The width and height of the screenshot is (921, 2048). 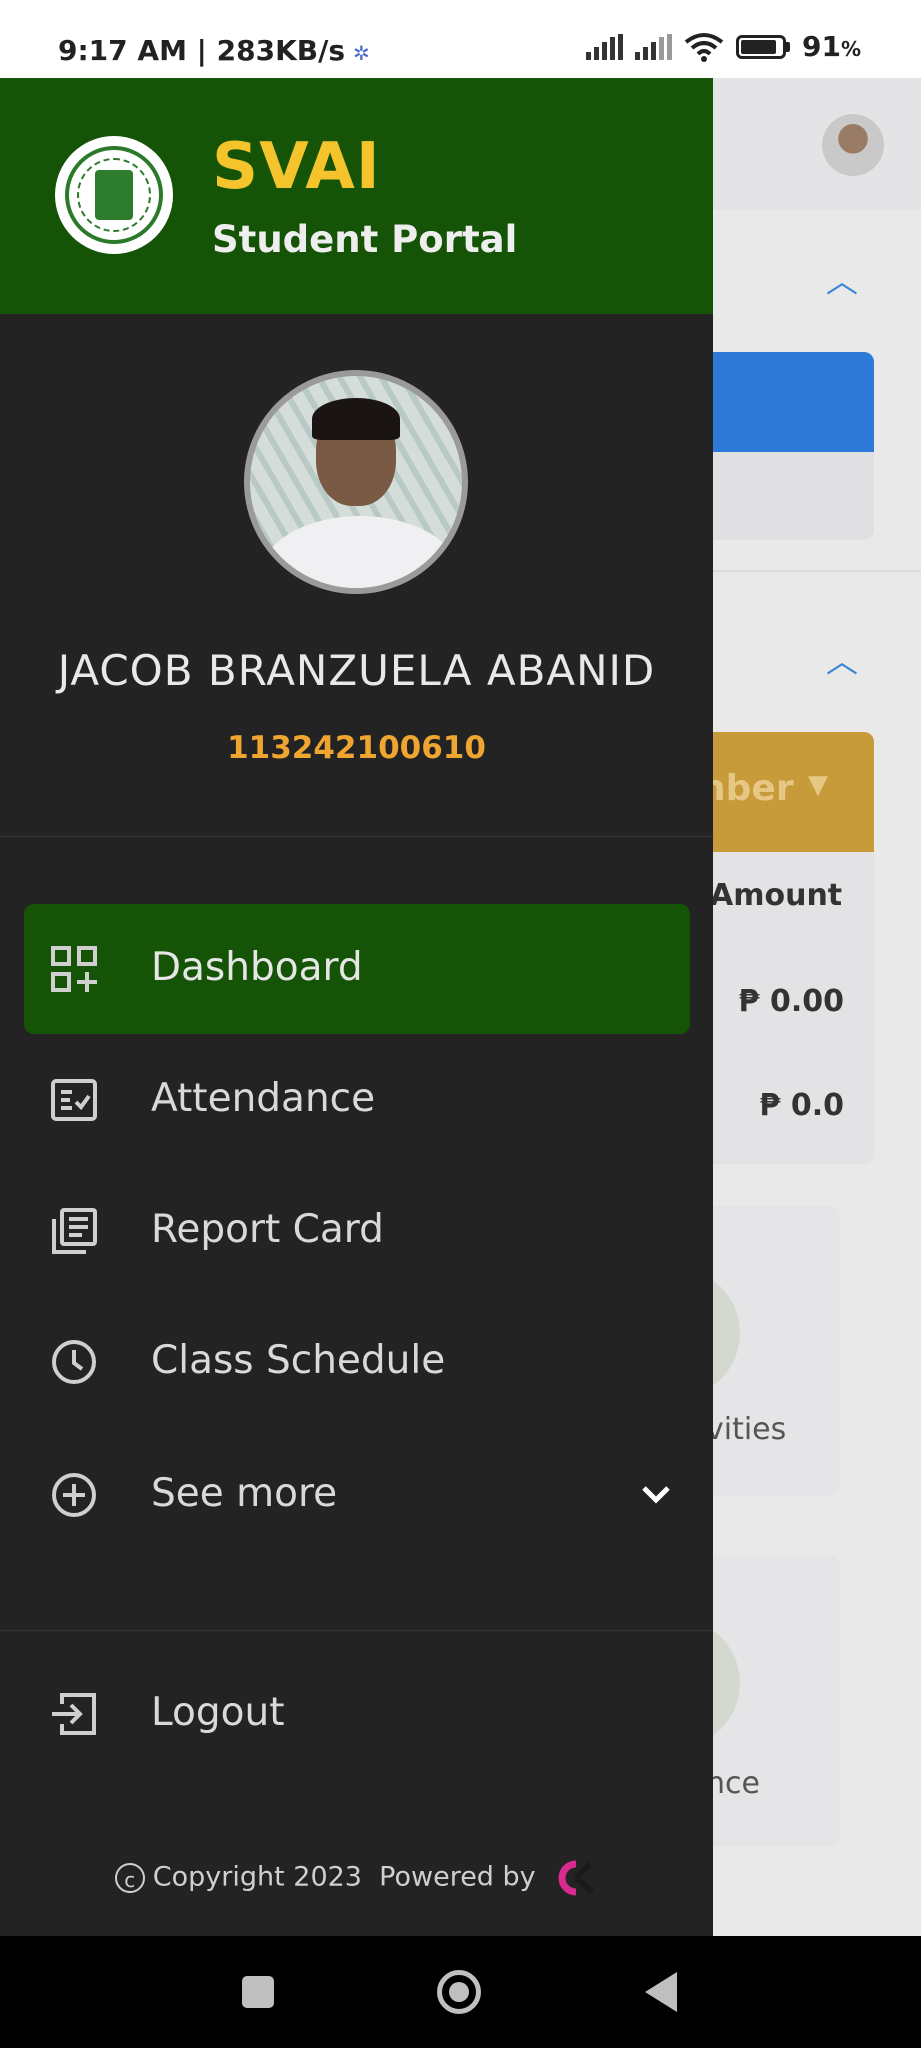 What do you see at coordinates (298, 1360) in the screenshot?
I see `nav-label-class-schedule: Class Schedule` at bounding box center [298, 1360].